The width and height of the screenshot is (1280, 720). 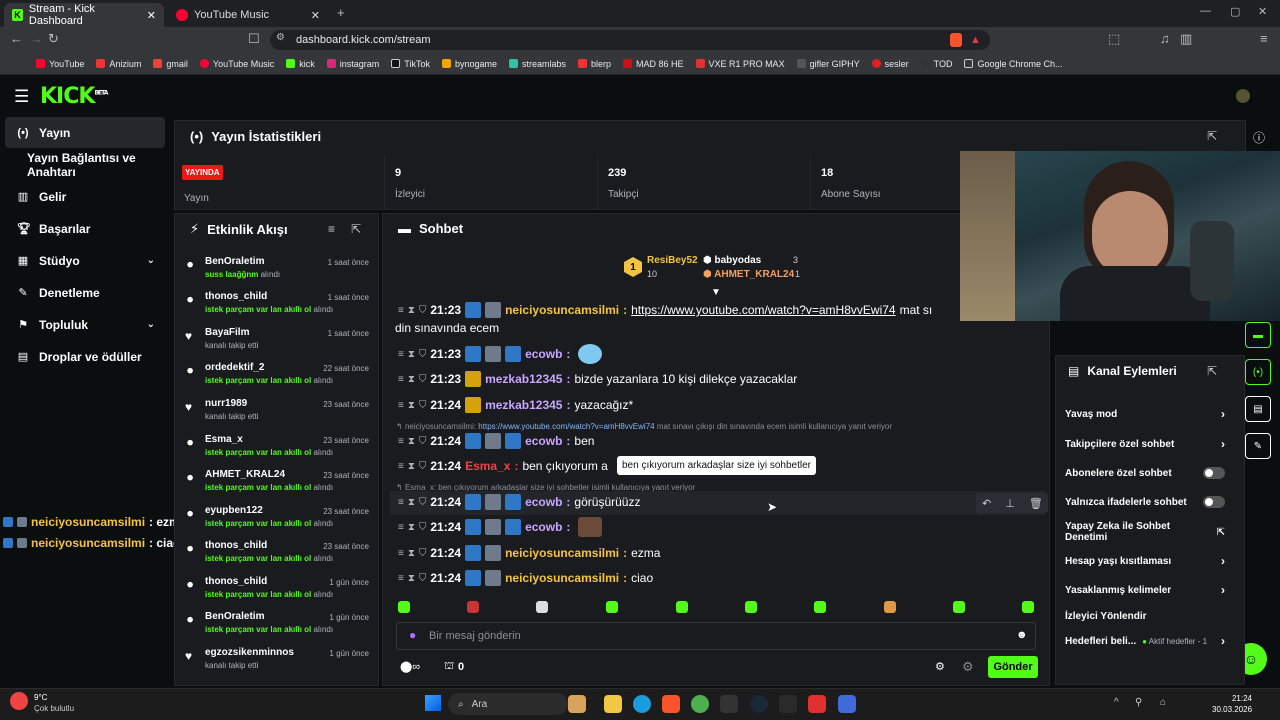 What do you see at coordinates (1145, 473) in the screenshot?
I see `action-2: Abonelere özel sohbet` at bounding box center [1145, 473].